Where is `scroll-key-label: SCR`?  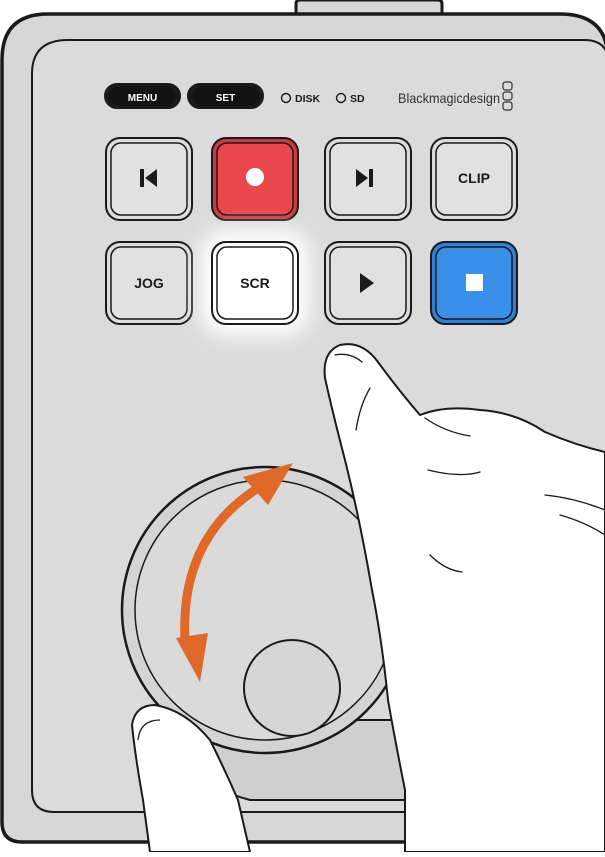
scroll-key-label: SCR is located at coordinates (255, 283).